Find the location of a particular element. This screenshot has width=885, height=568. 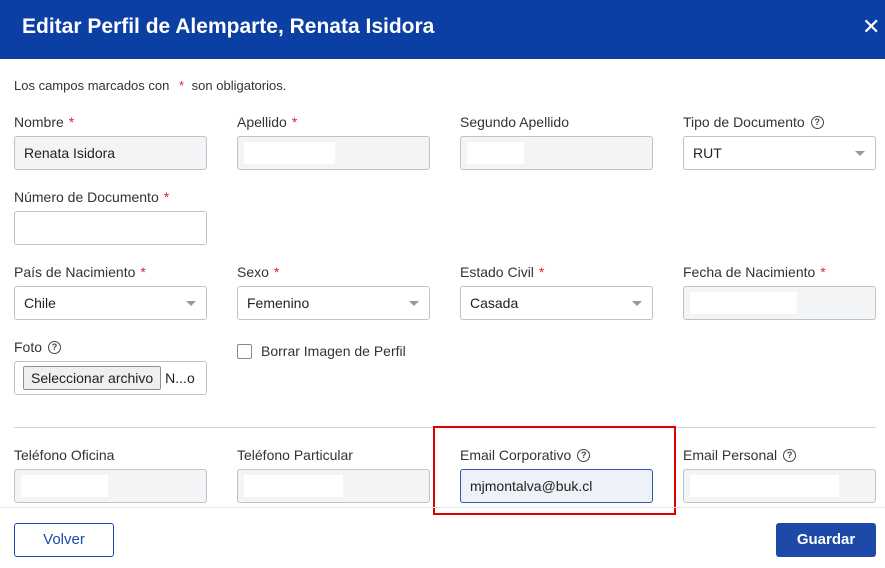

numero-documento-label-text: Número de Documento is located at coordinates (86, 197).